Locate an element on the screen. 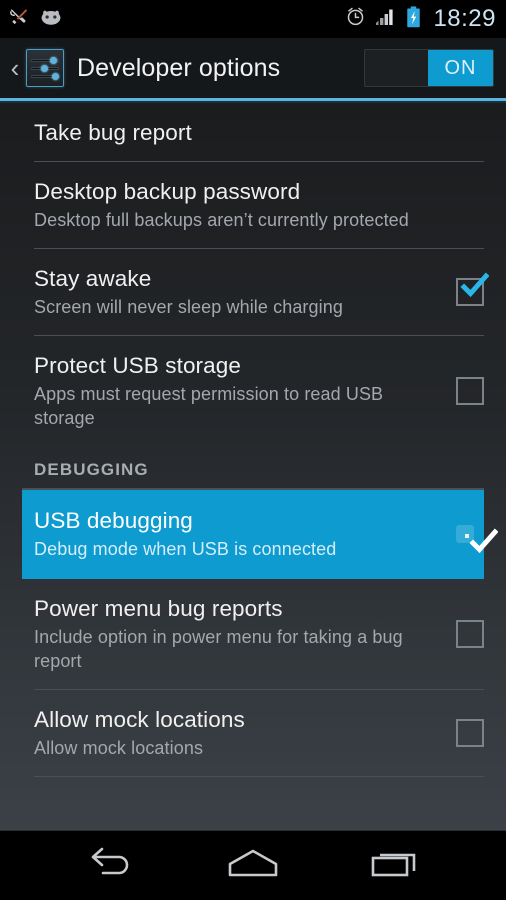  status-clock: 18:29 is located at coordinates (464, 18).